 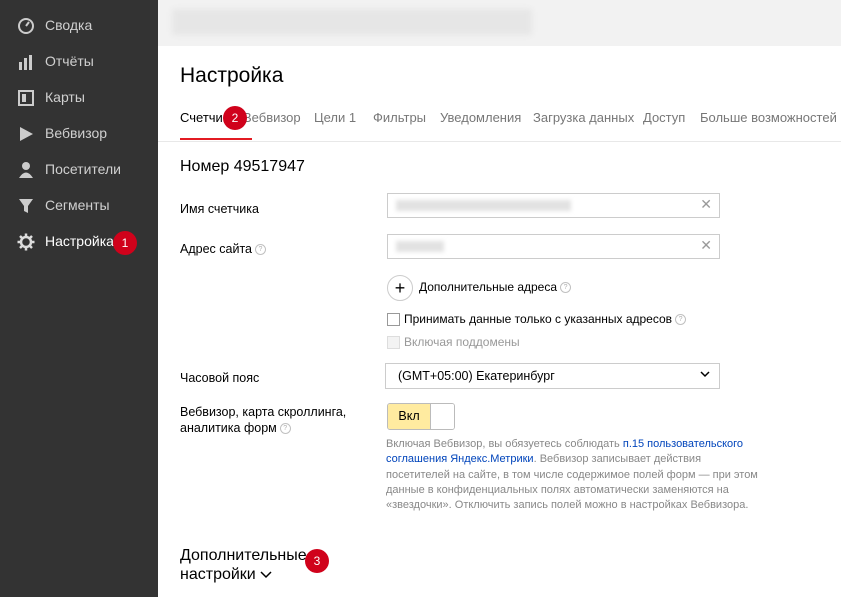 I want to click on site-address-input: ✕, so click(x=553, y=246).